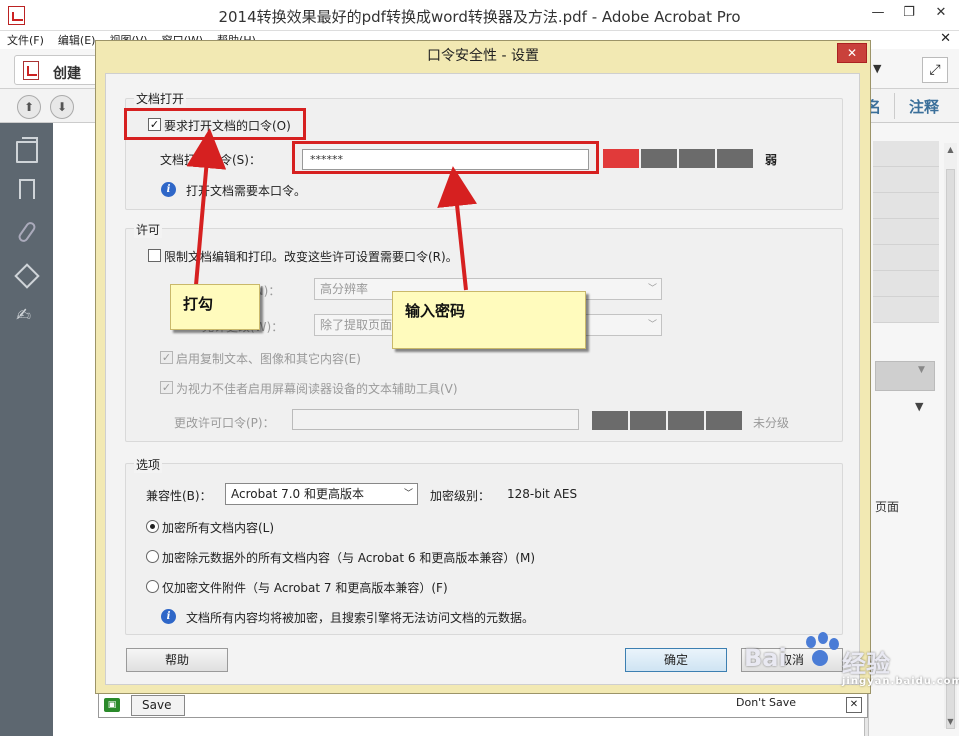 Image resolution: width=959 pixels, height=736 pixels. Describe the element at coordinates (27, 276) in the screenshot. I see `layers-icon` at that location.